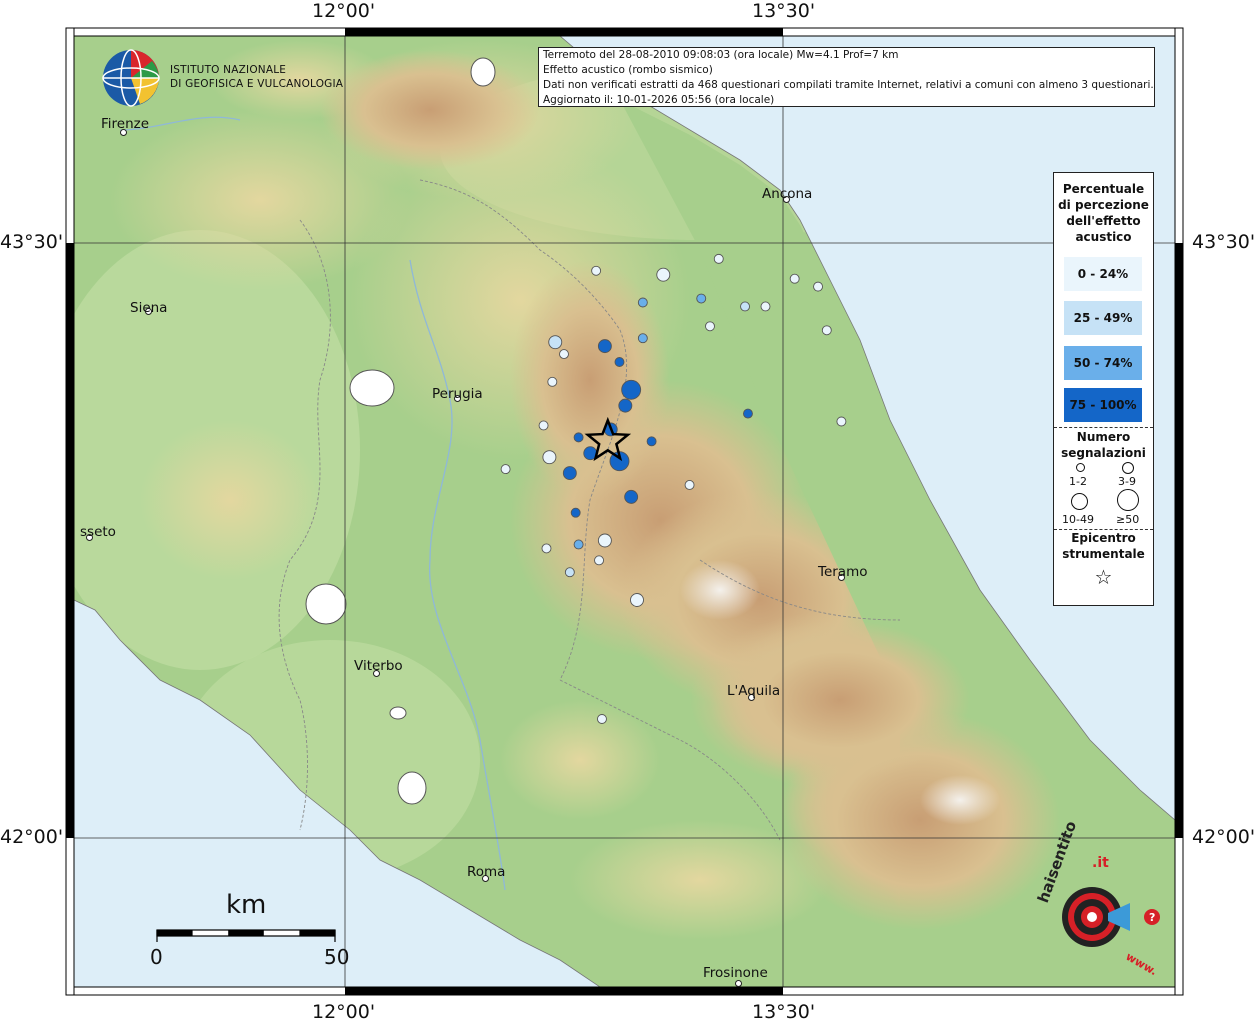 This screenshot has width=1256, height=1024. Describe the element at coordinates (1103, 538) in the screenshot. I see `legend-epi-title-1: Epicentro` at that location.